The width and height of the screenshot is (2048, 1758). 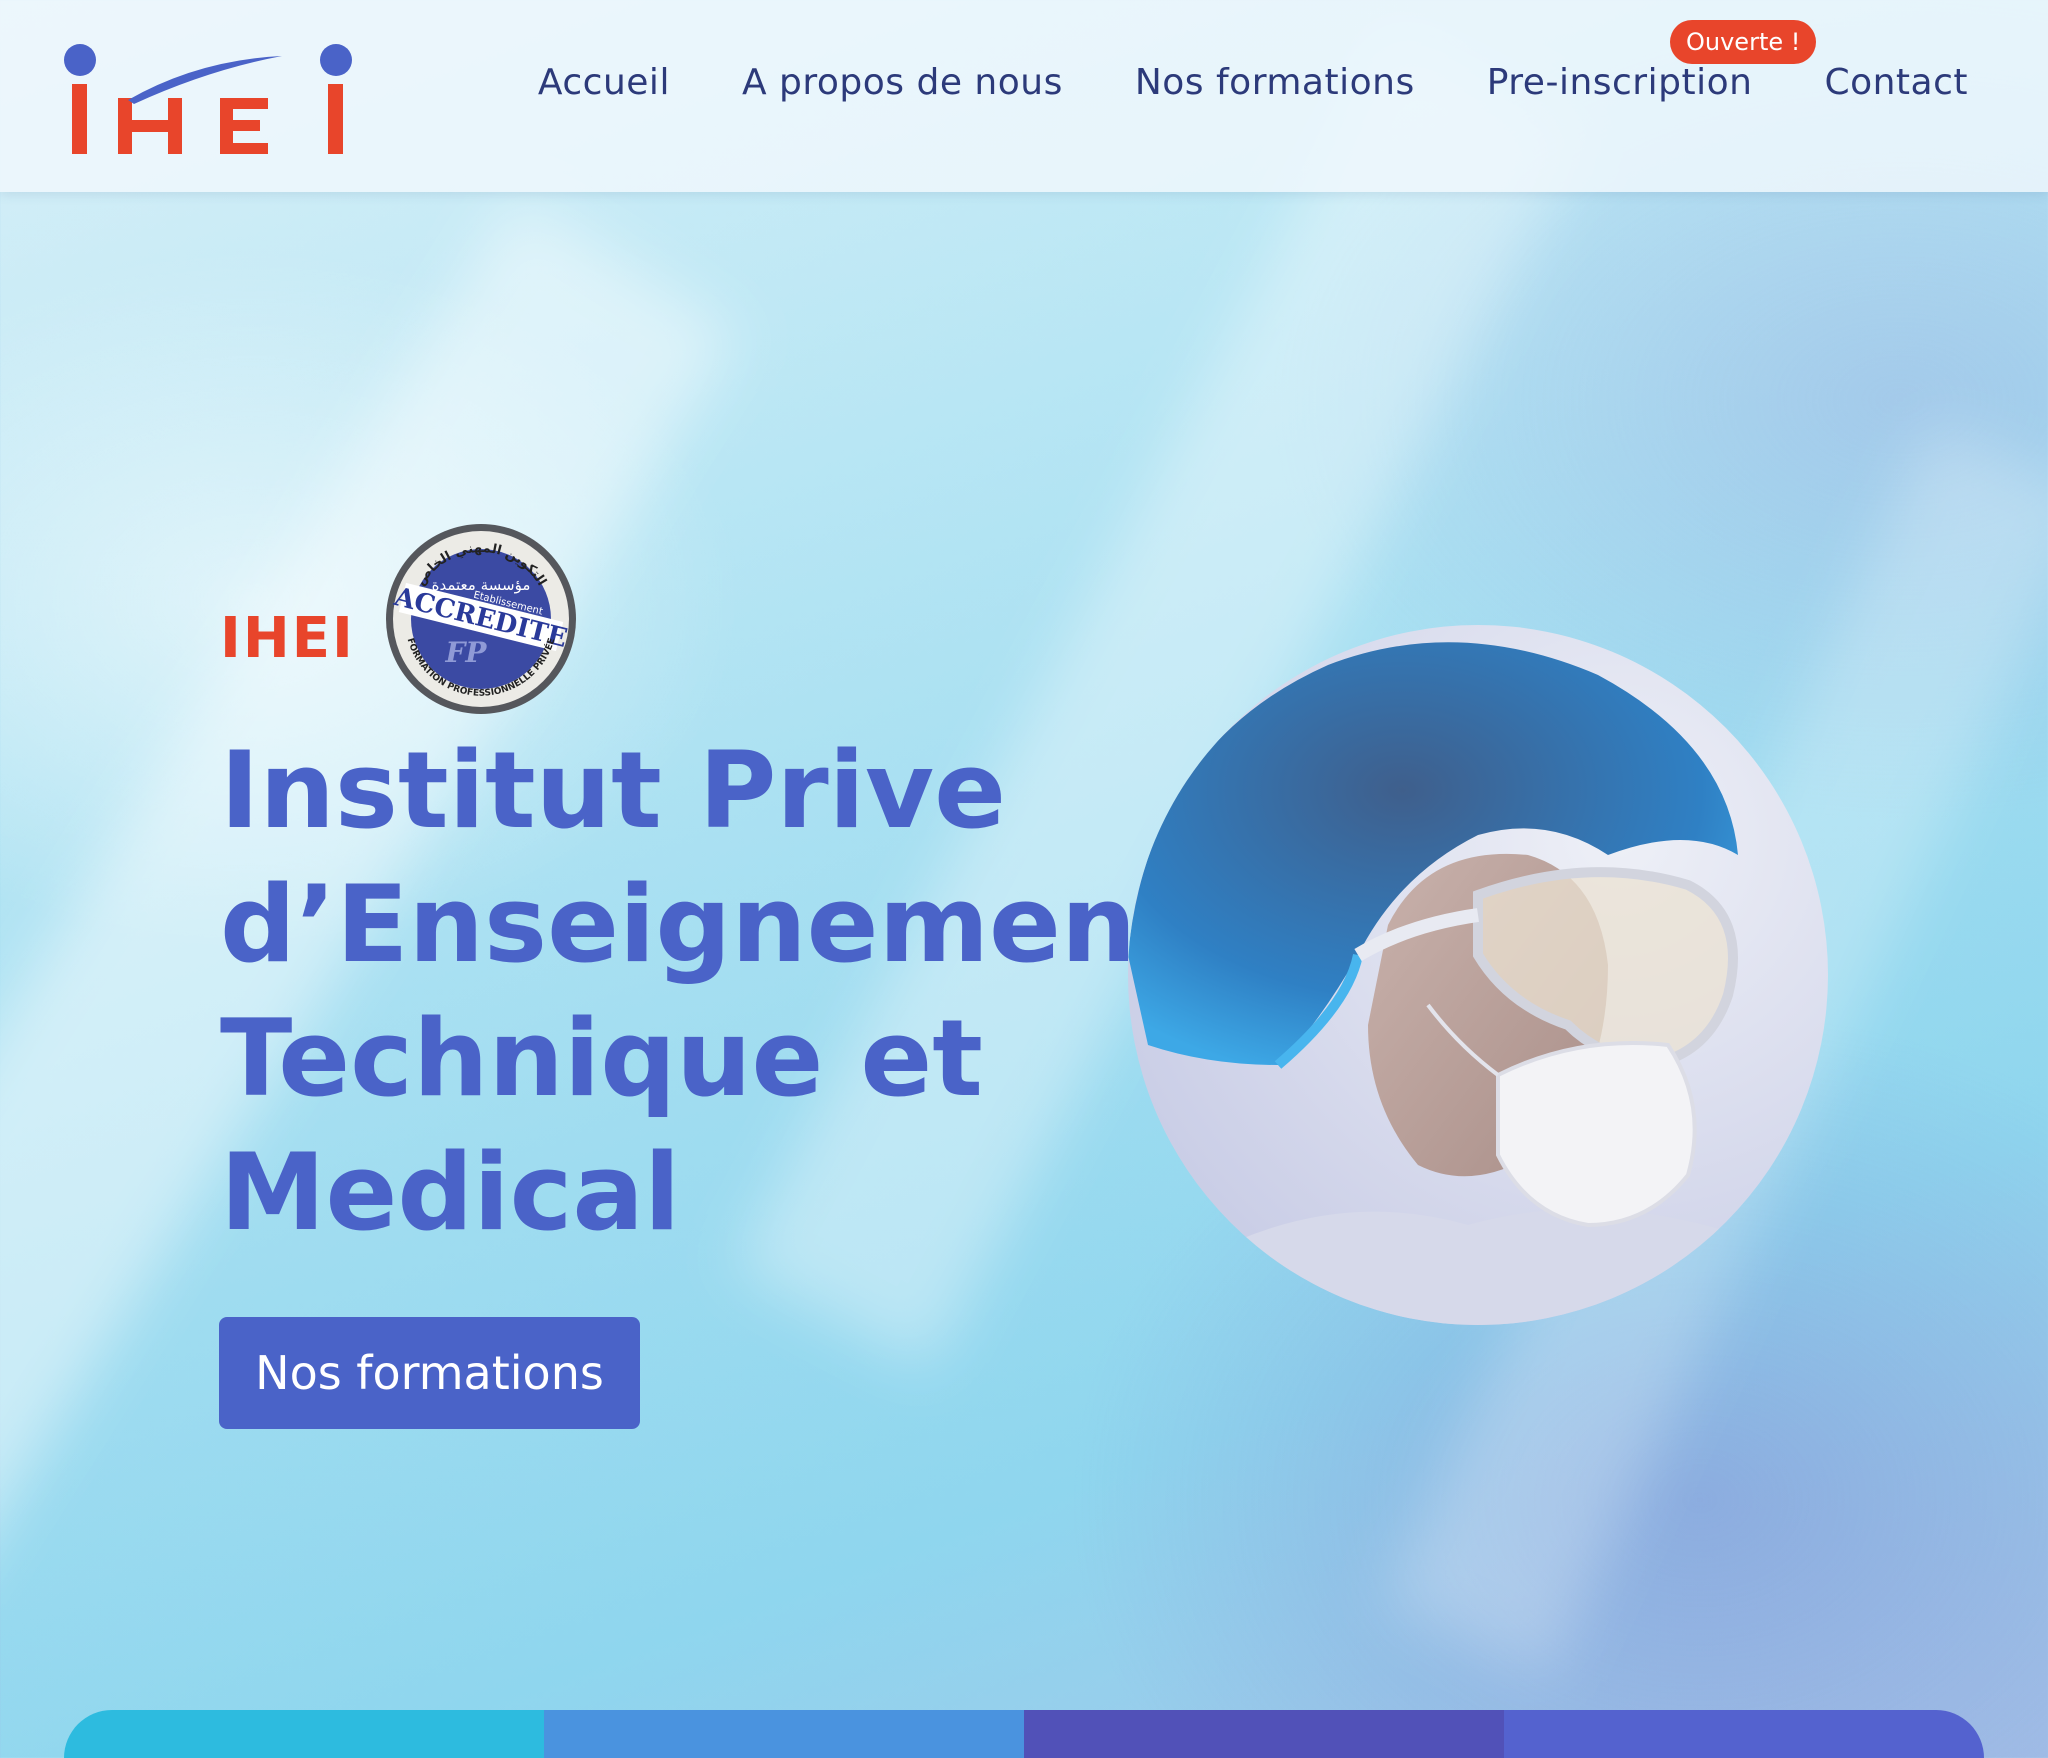 What do you see at coordinates (1620, 82) in the screenshot?
I see `nav-pre-inscription: Pre-inscription` at bounding box center [1620, 82].